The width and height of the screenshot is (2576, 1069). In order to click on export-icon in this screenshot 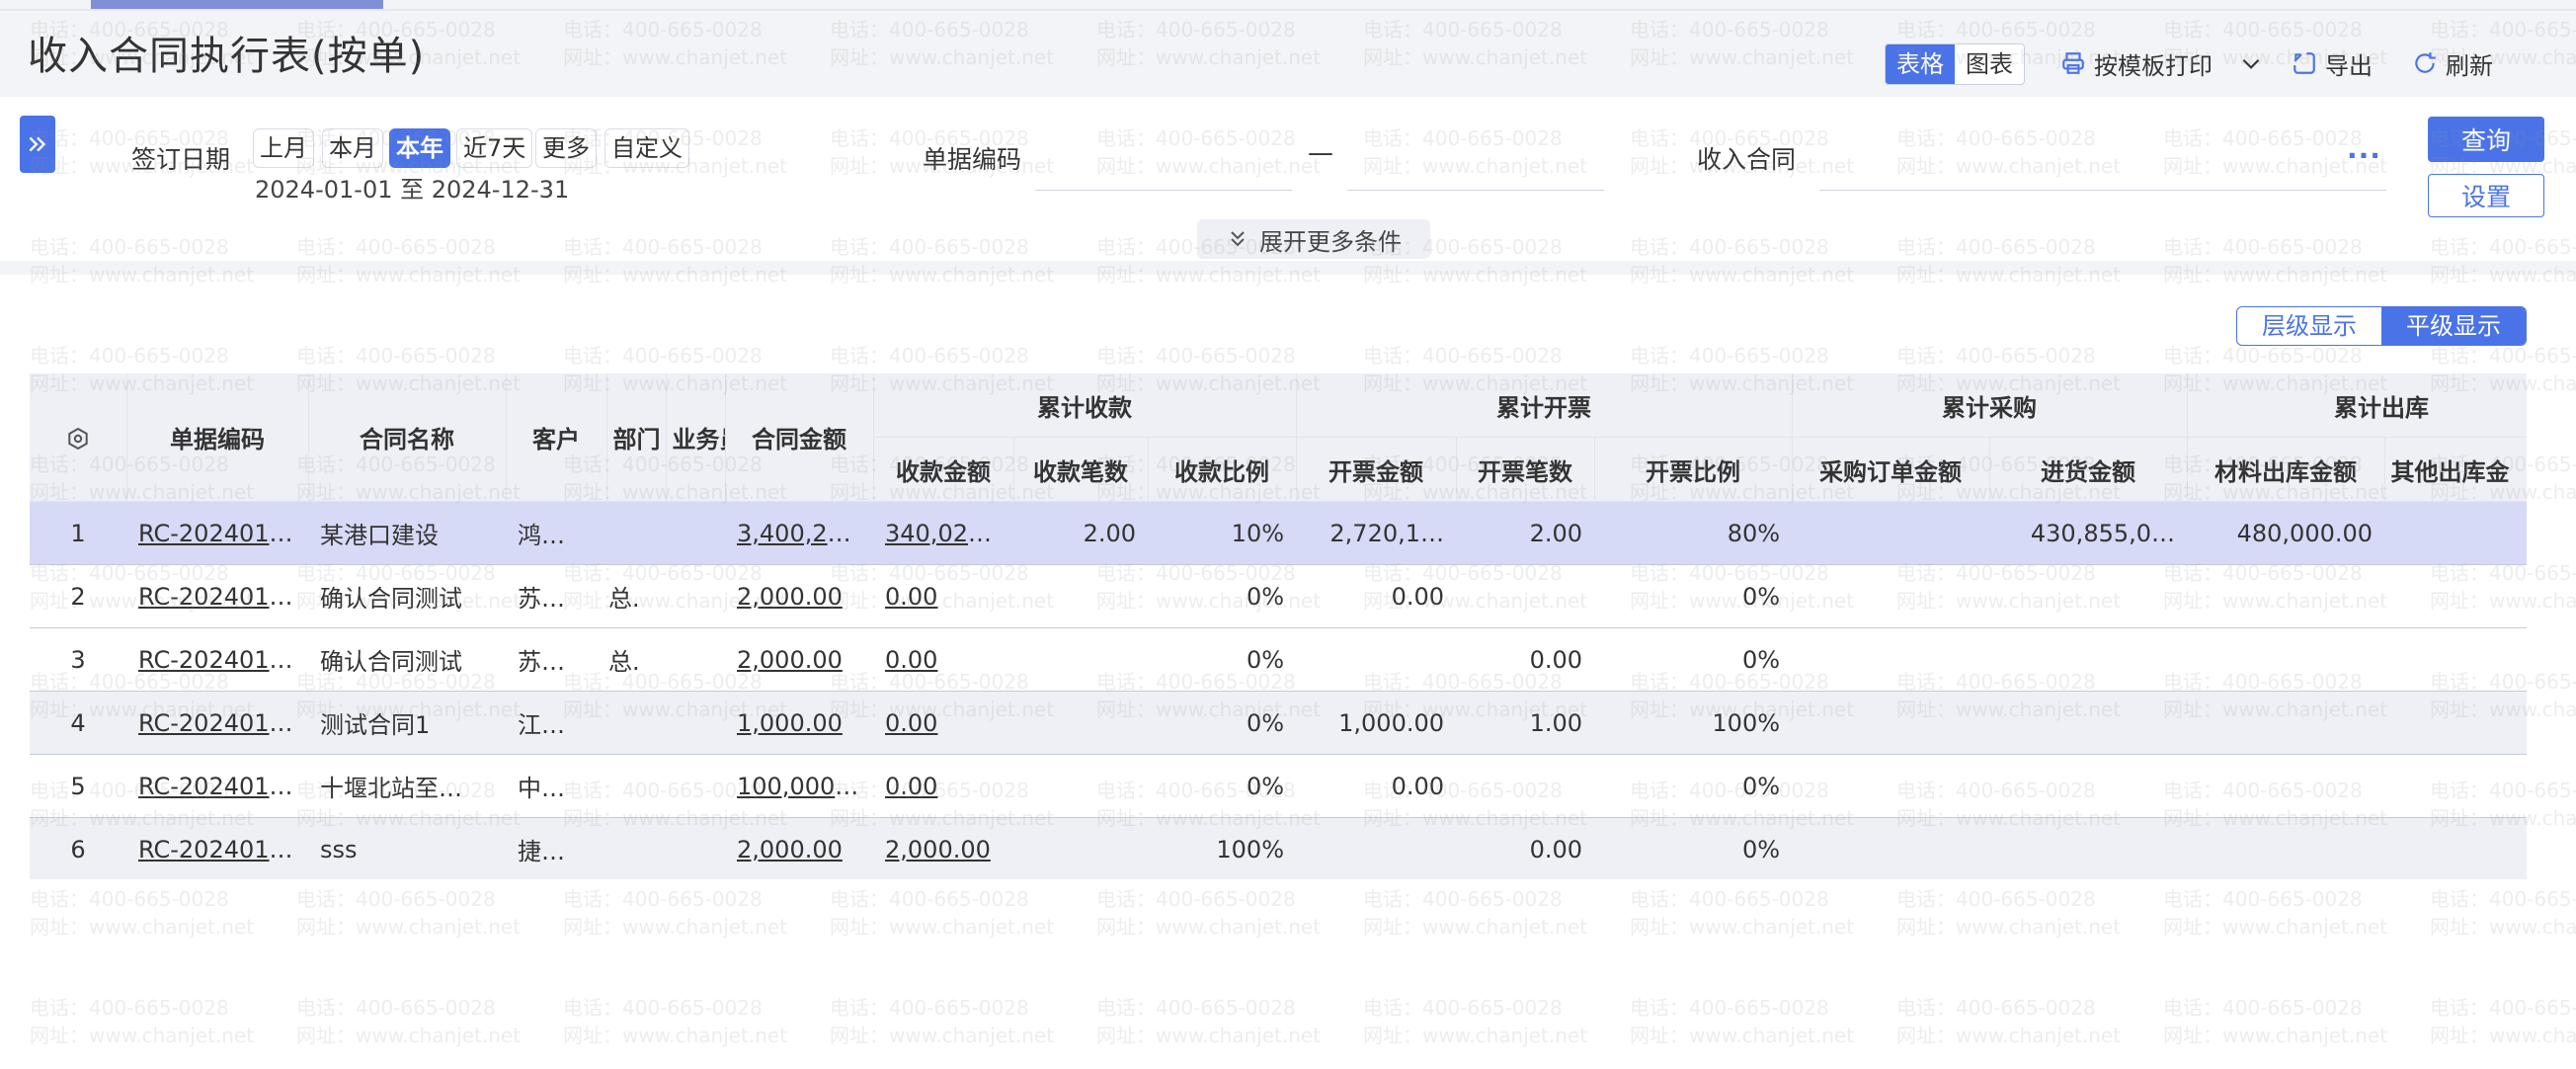, I will do `click(2304, 63)`.